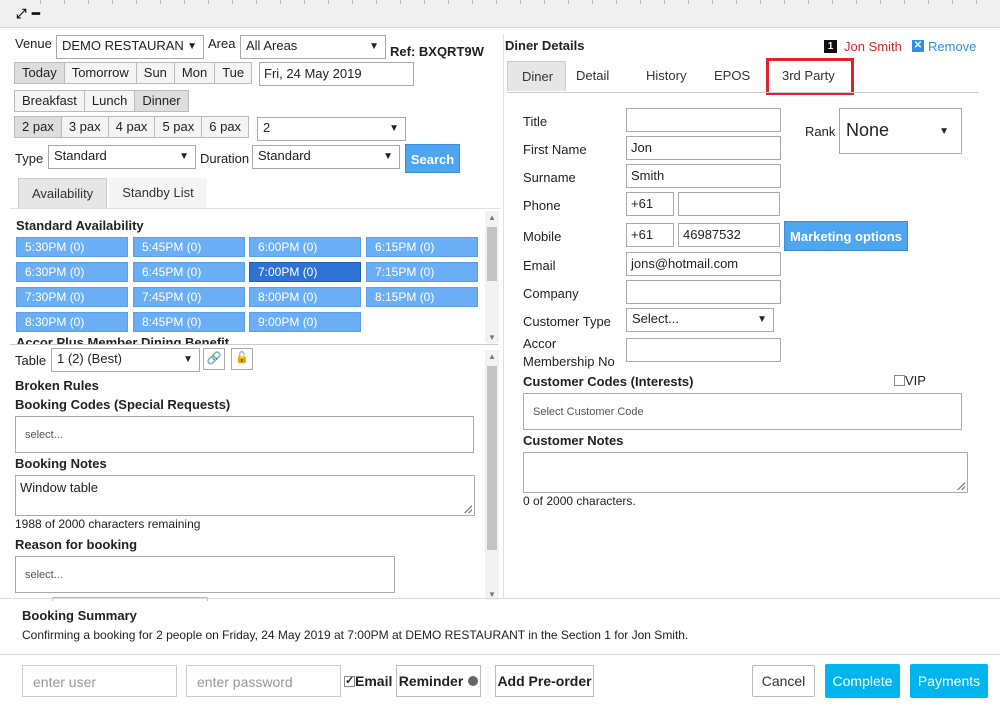 The image size is (1000, 720). Describe the element at coordinates (542, 205) in the screenshot. I see `phone-label: Phone` at that location.